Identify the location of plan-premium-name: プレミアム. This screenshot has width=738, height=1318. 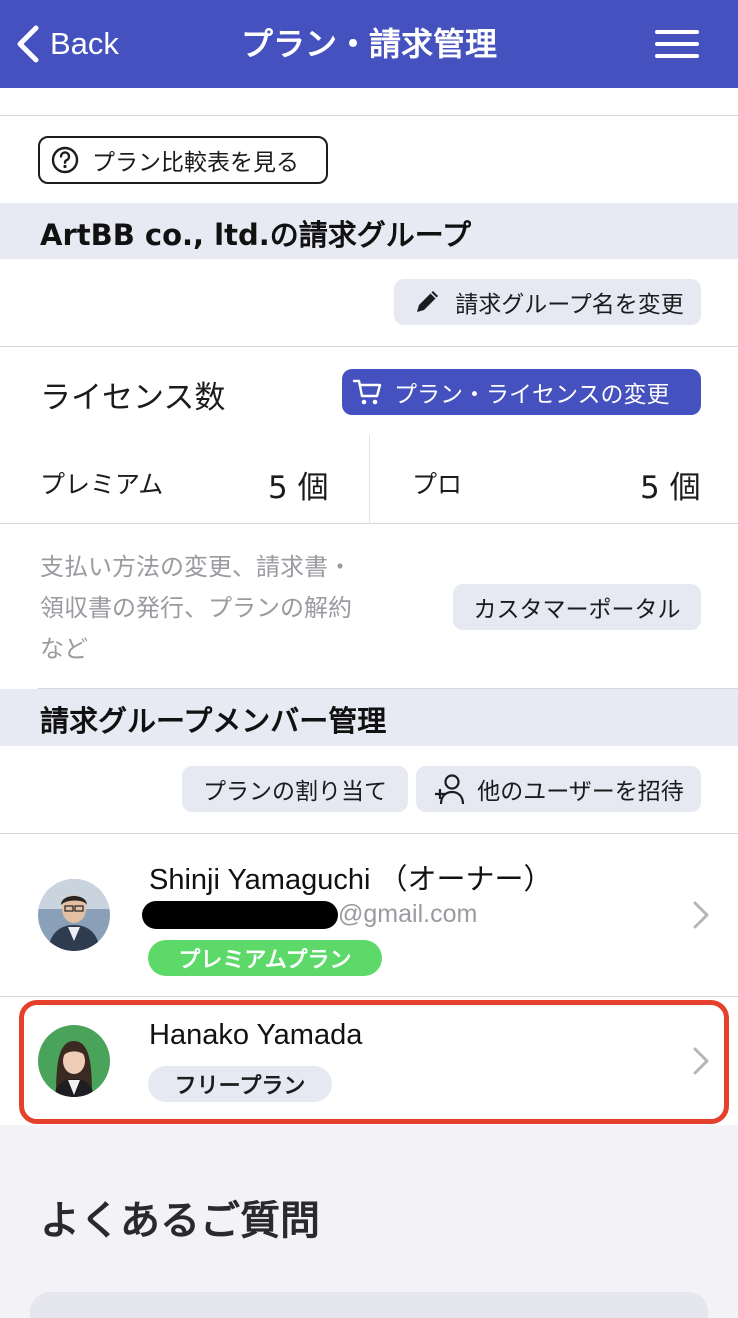
(102, 484).